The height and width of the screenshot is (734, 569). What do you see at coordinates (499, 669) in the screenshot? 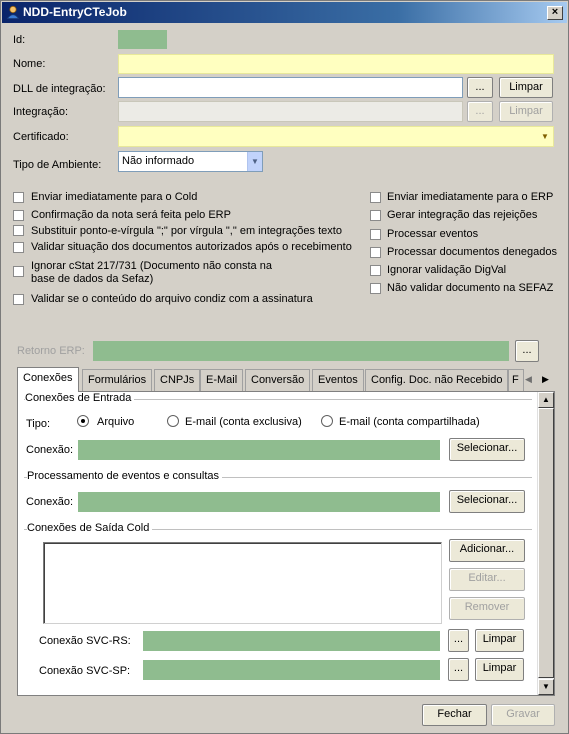
I see `svc-sp-clear-button: Limpar` at bounding box center [499, 669].